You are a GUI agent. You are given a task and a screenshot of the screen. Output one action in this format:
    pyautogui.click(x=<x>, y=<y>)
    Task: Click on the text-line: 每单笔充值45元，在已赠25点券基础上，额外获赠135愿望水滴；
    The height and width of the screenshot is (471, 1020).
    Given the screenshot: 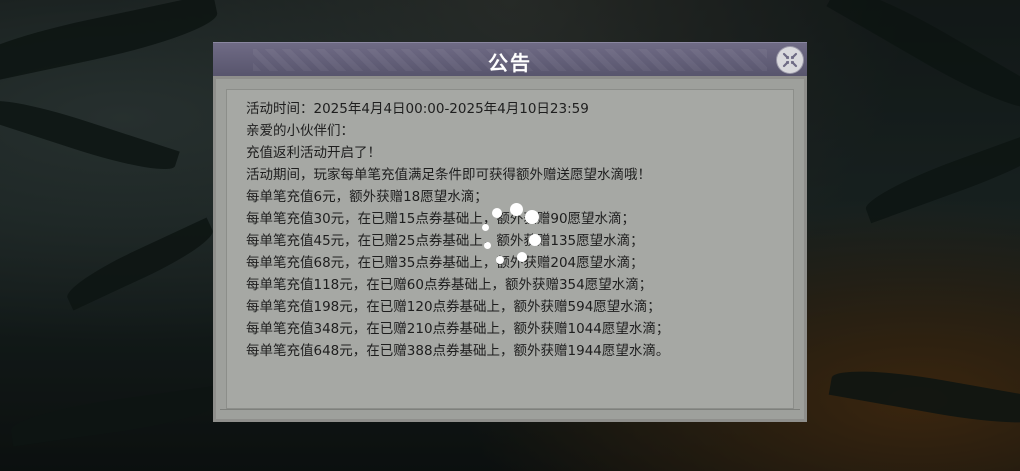 What is the action you would take?
    pyautogui.click(x=445, y=241)
    